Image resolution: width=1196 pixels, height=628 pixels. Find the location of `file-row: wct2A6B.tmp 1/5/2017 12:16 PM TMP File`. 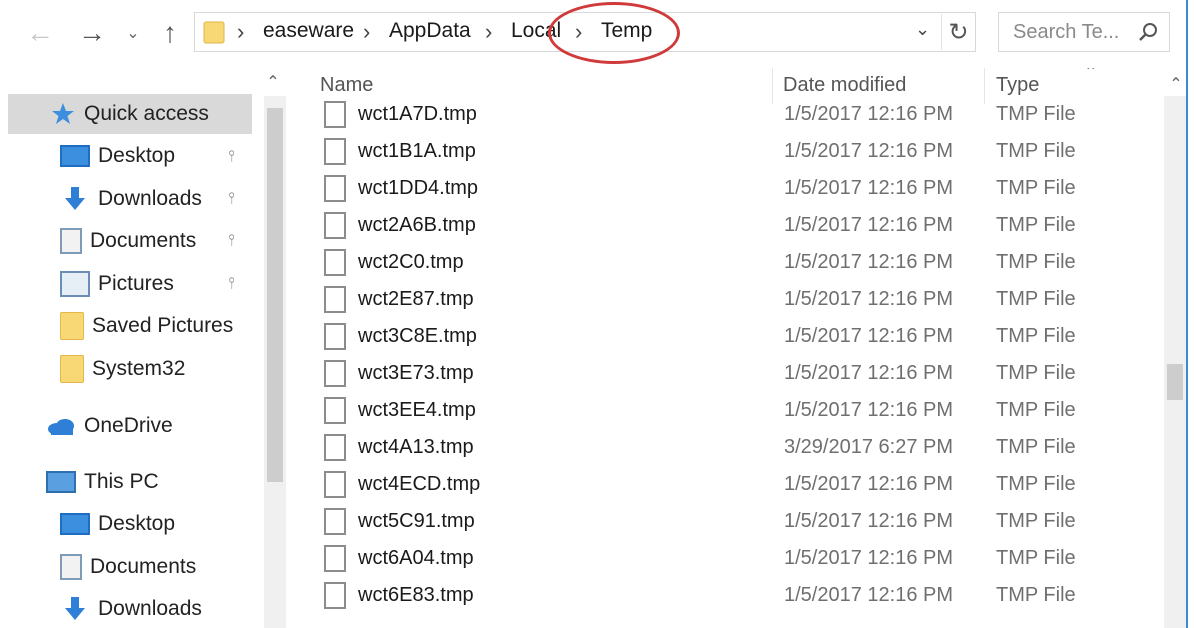

file-row: wct2A6B.tmp 1/5/2017 12:16 PM TMP File is located at coordinates (724, 225).